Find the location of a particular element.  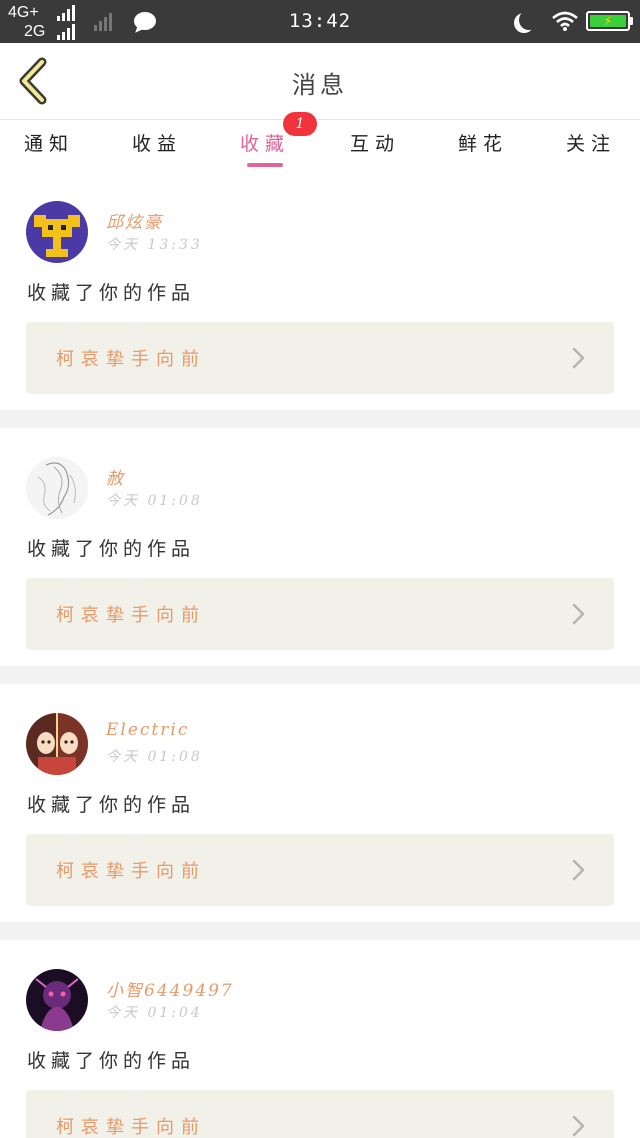

wifi-icon is located at coordinates (565, 21).